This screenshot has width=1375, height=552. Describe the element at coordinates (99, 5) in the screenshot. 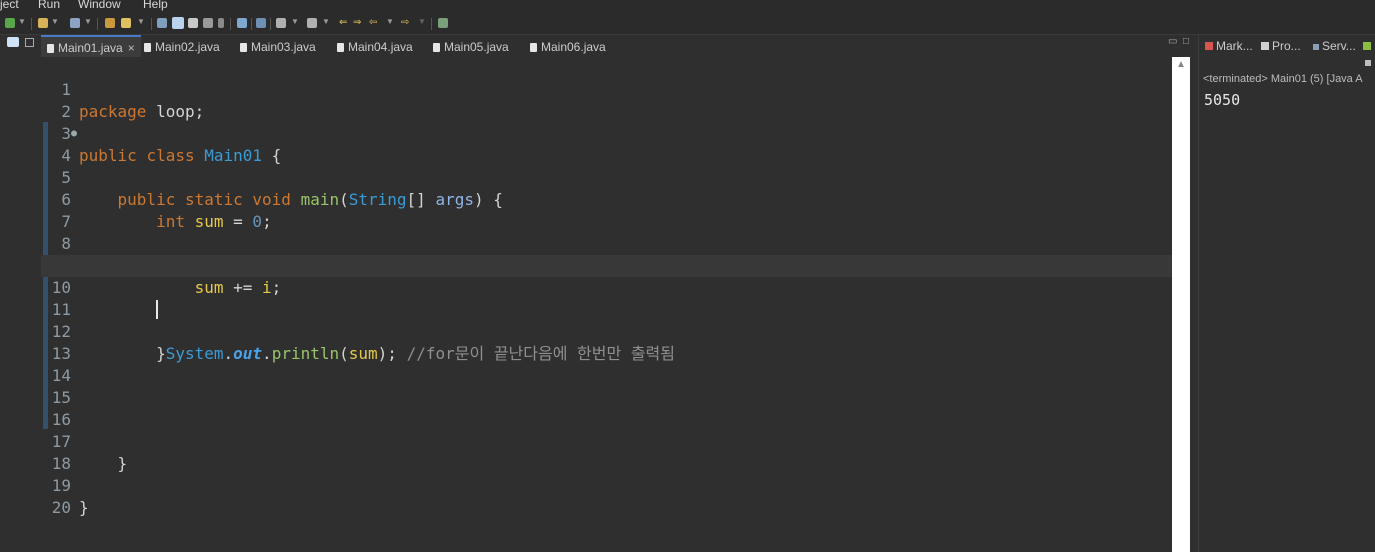

I see `menu-window: Window` at that location.